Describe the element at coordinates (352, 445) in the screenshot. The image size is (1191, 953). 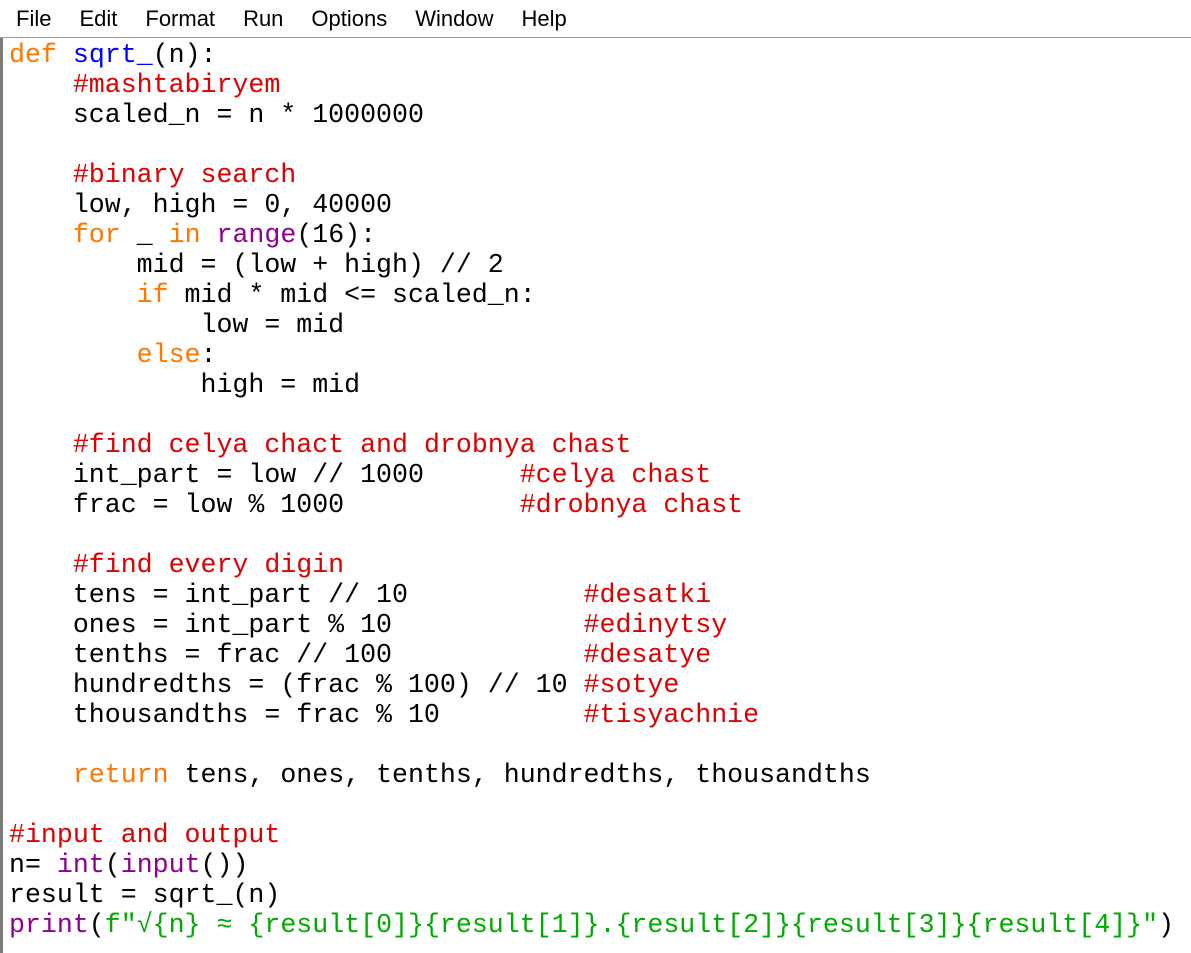
I see `code-token: #find celya chact and drobnya chast` at that location.